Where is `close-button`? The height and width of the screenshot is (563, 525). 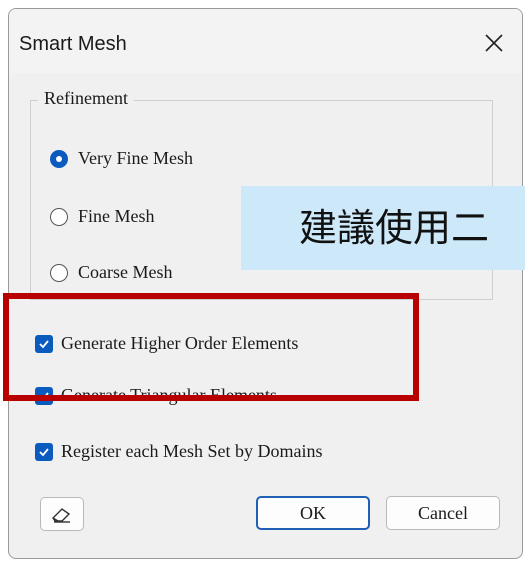 close-button is located at coordinates (494, 43).